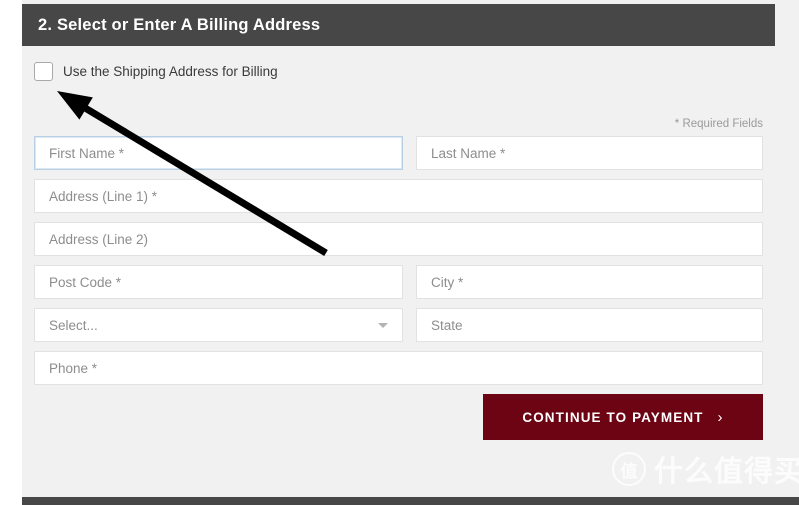 Image resolution: width=799 pixels, height=505 pixels. I want to click on form-row: Phone *, so click(398, 368).